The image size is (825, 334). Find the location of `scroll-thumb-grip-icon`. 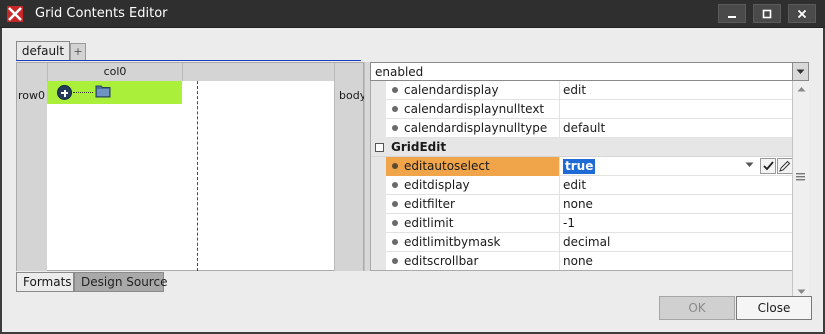

scroll-thumb-grip-icon is located at coordinates (800, 176).